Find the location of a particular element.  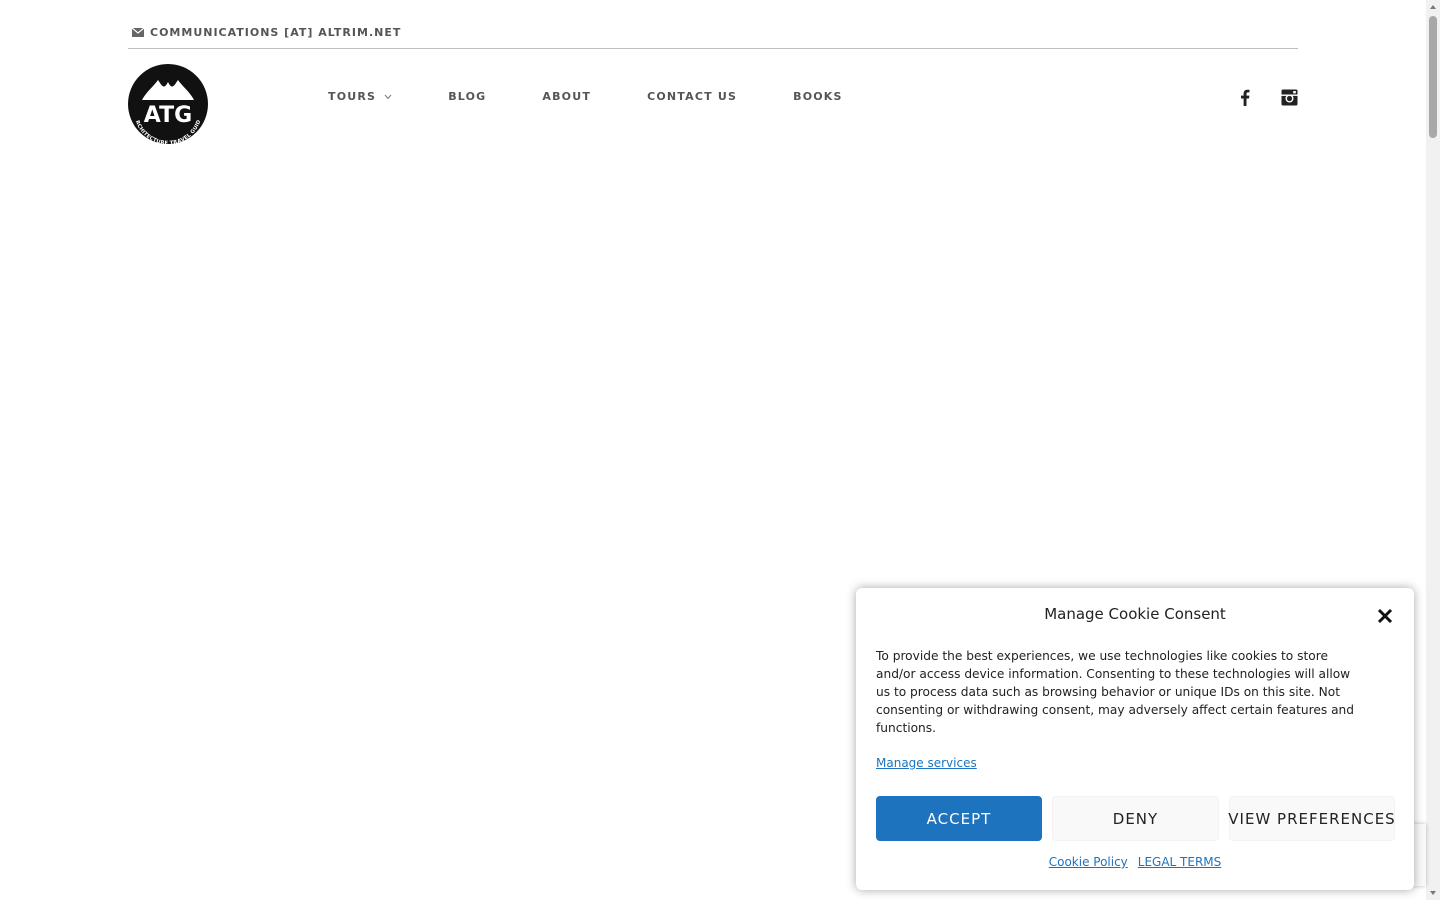

nav-item-label: CONTACT US is located at coordinates (692, 96).